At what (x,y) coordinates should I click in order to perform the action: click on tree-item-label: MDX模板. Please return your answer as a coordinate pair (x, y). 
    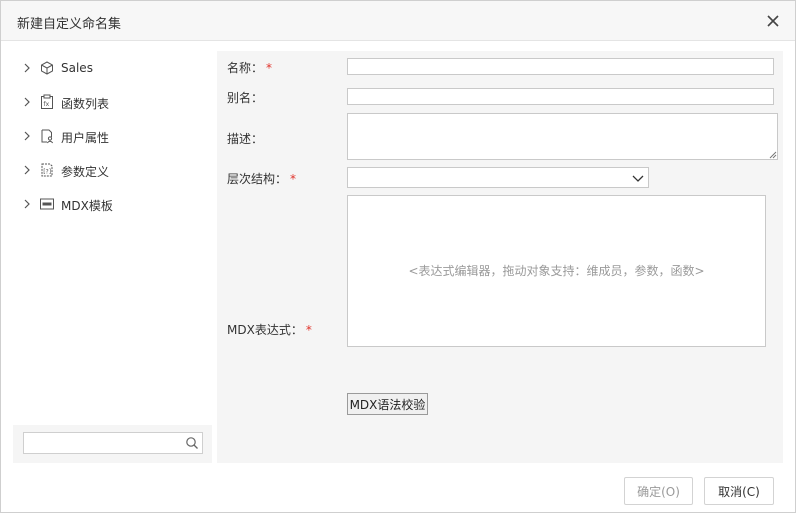
    Looking at the image, I should click on (87, 206).